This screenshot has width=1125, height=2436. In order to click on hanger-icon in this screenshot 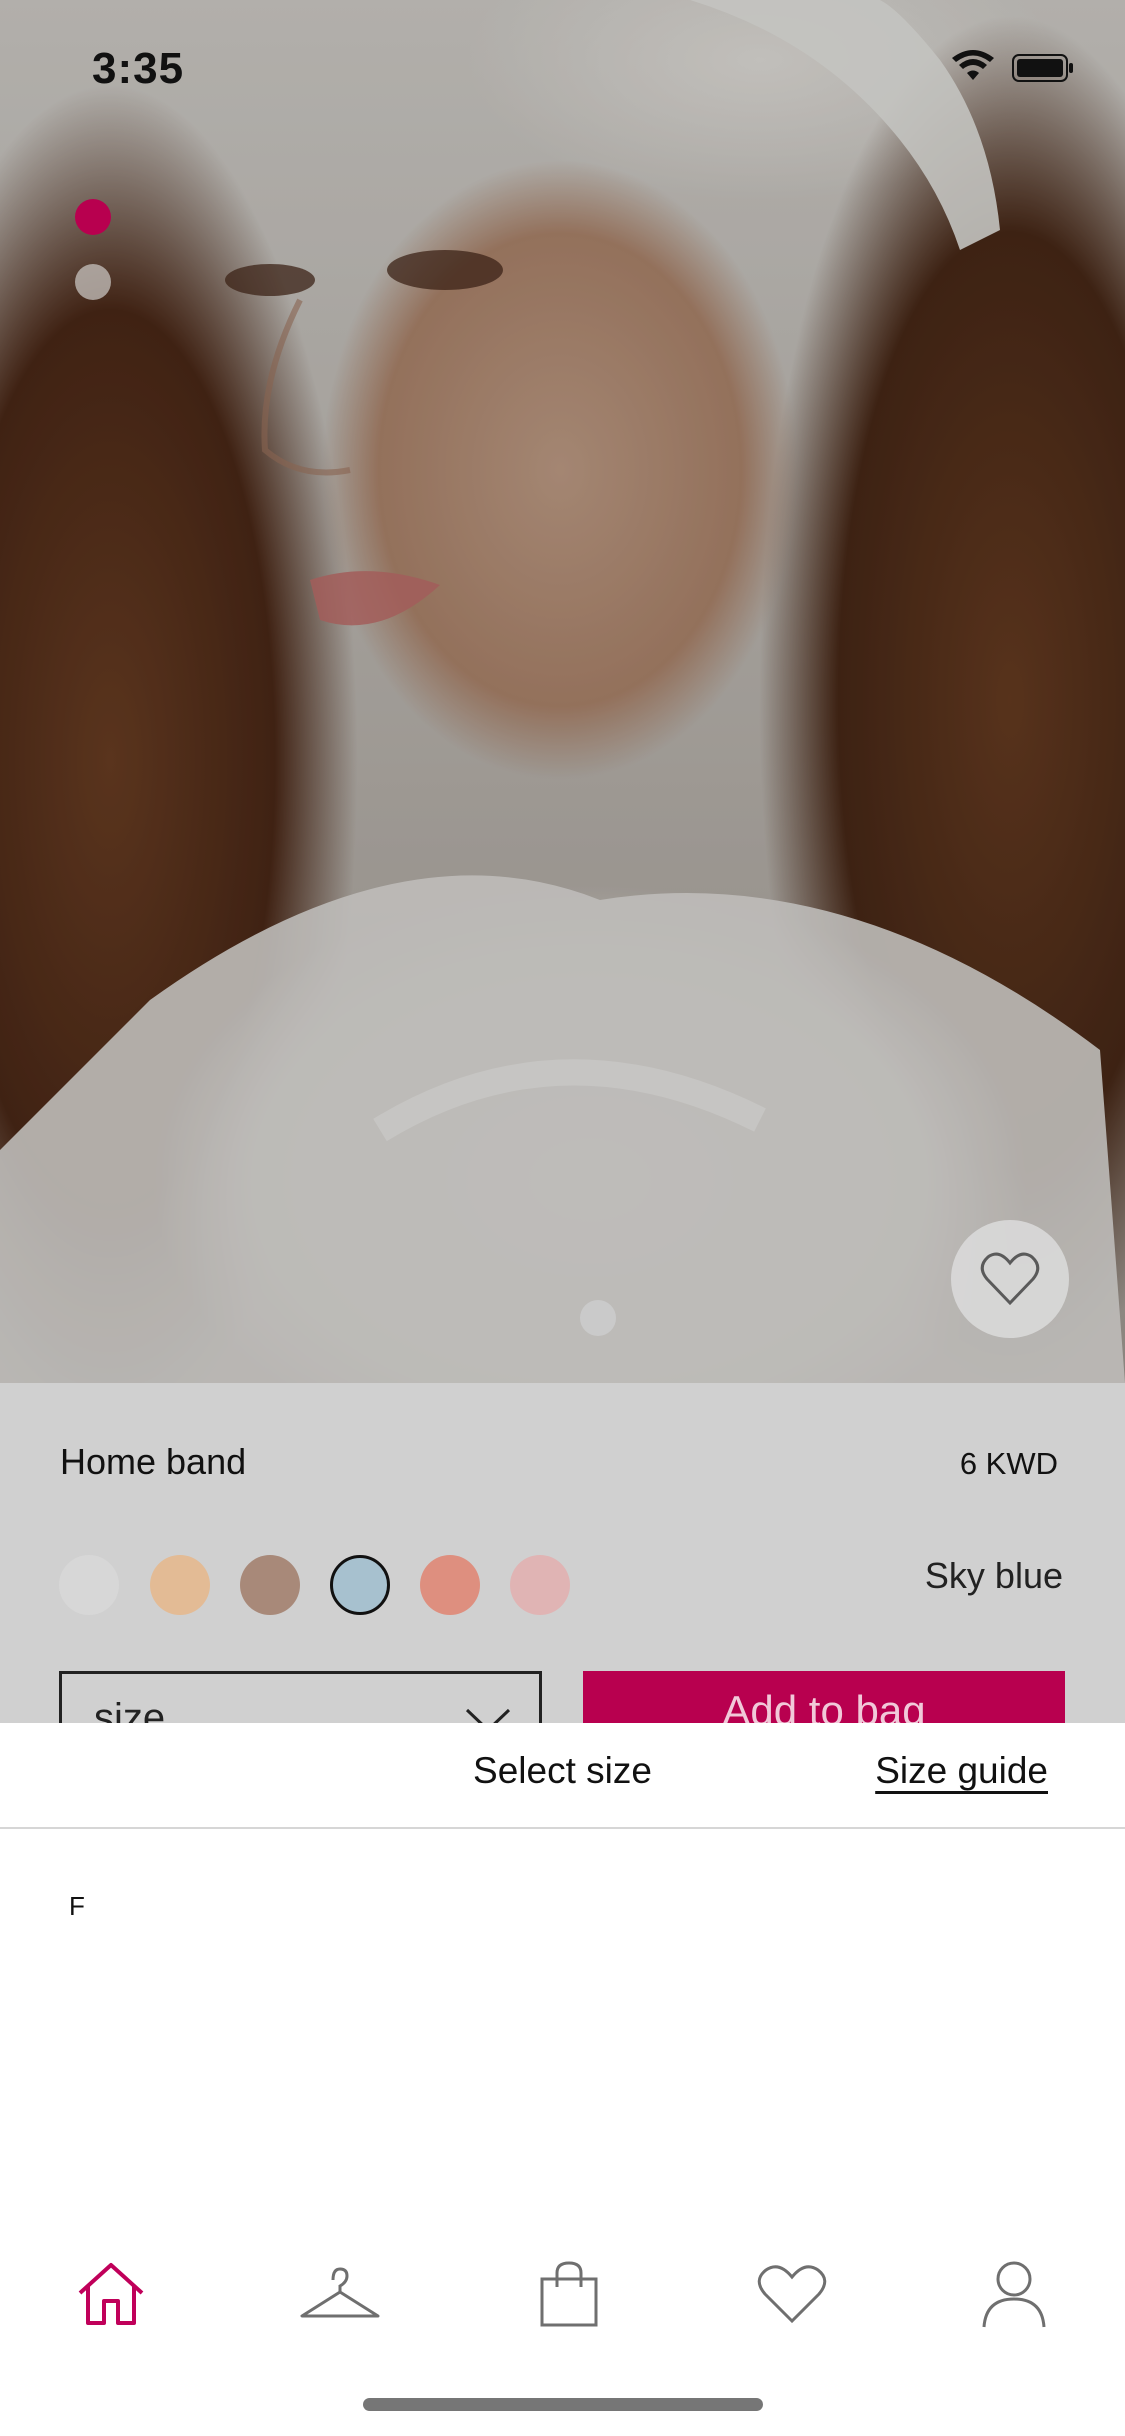, I will do `click(340, 2292)`.